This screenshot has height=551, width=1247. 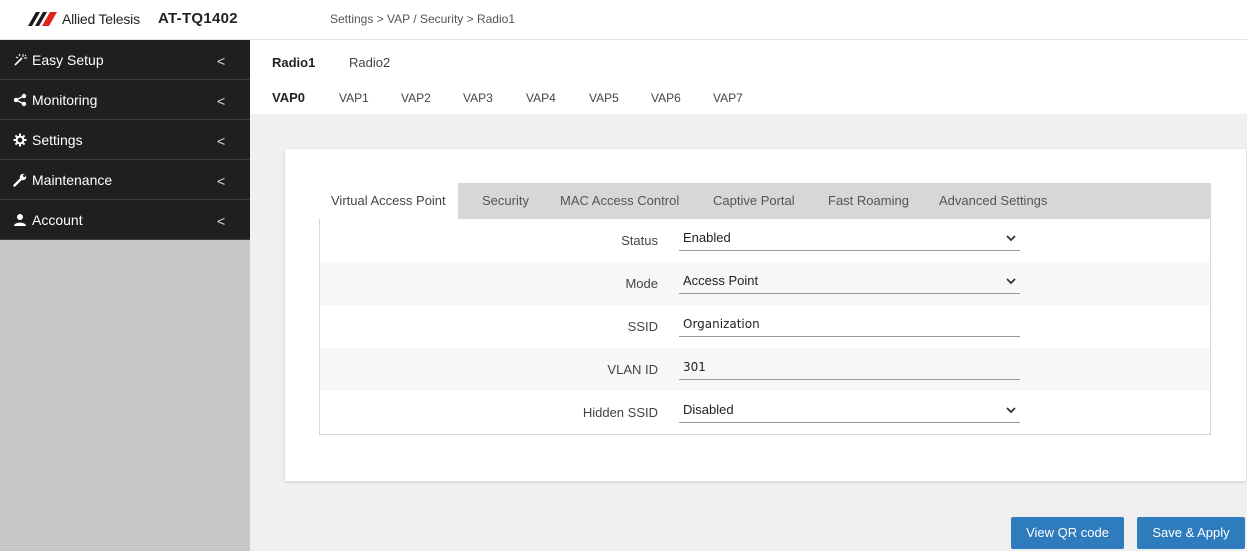 What do you see at coordinates (125, 180) in the screenshot?
I see `sidebar-item-maintenance: Maintenance <` at bounding box center [125, 180].